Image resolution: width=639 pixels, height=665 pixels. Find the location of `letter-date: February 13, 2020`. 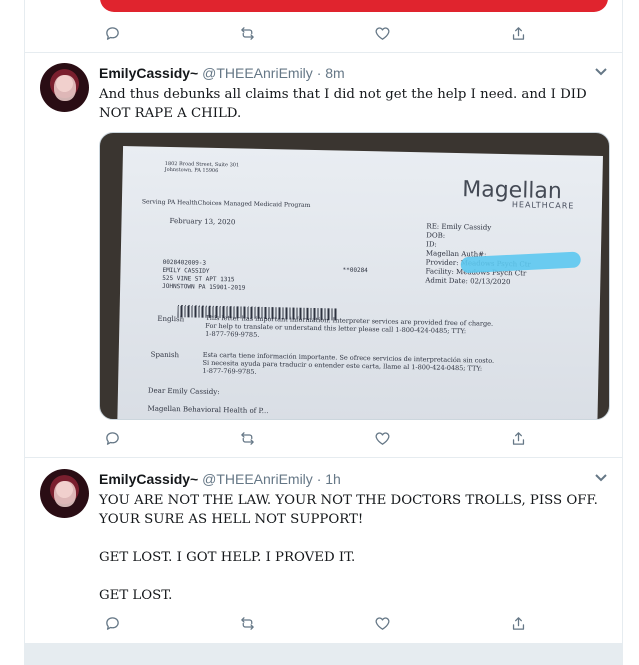

letter-date: February 13, 2020 is located at coordinates (202, 221).